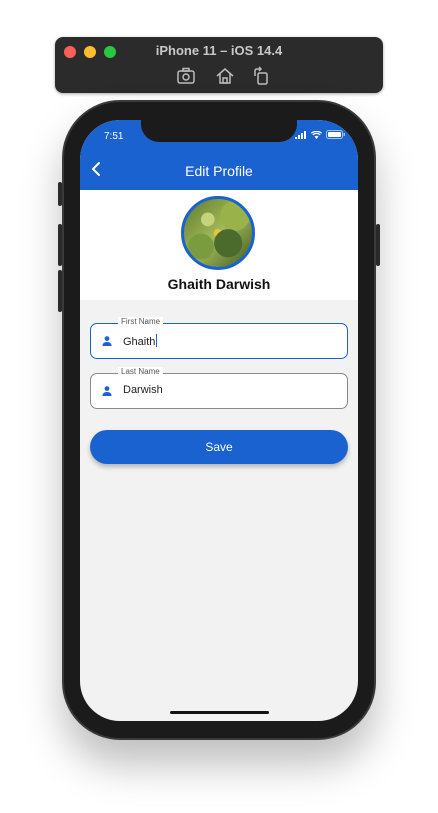 The height and width of the screenshot is (813, 438). I want to click on profile-name: Ghaith Darwish, so click(219, 284).